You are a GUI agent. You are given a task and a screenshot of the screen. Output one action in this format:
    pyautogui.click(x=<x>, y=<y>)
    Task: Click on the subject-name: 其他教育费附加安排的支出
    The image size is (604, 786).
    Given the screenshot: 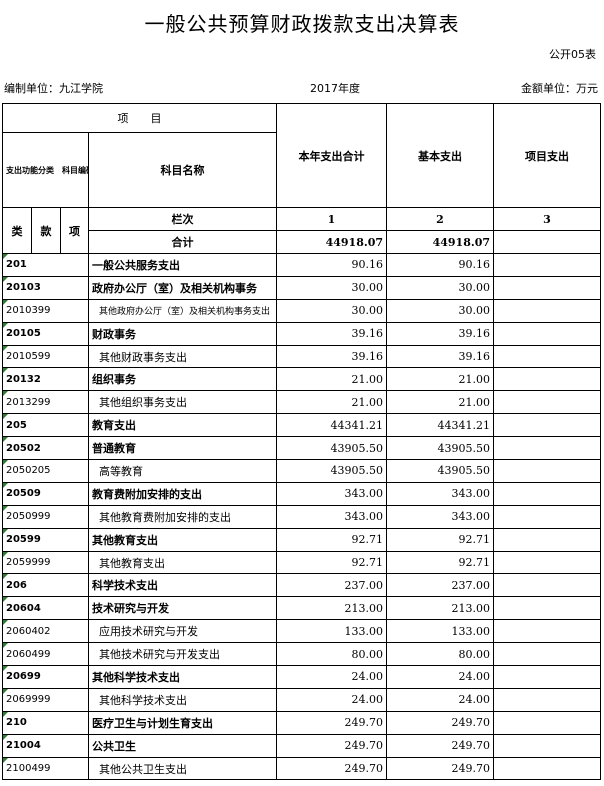 What is the action you would take?
    pyautogui.click(x=182, y=516)
    